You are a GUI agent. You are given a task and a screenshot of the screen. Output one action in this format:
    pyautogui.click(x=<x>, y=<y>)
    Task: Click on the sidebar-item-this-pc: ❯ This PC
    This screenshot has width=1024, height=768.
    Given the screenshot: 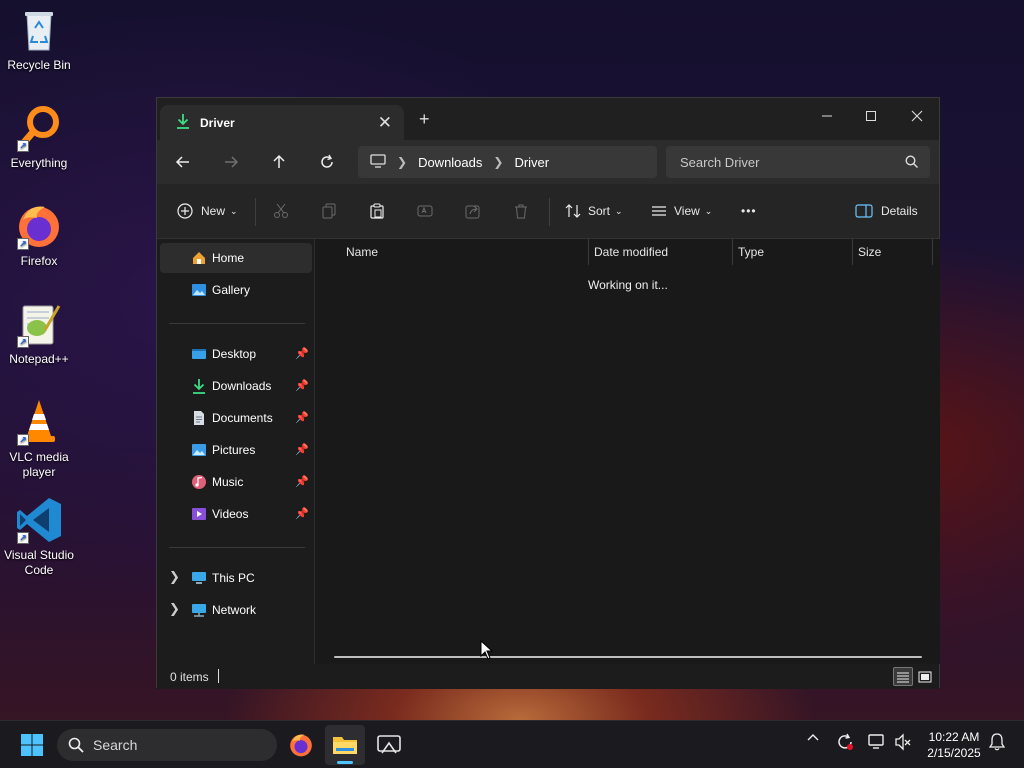 What is the action you would take?
    pyautogui.click(x=236, y=578)
    